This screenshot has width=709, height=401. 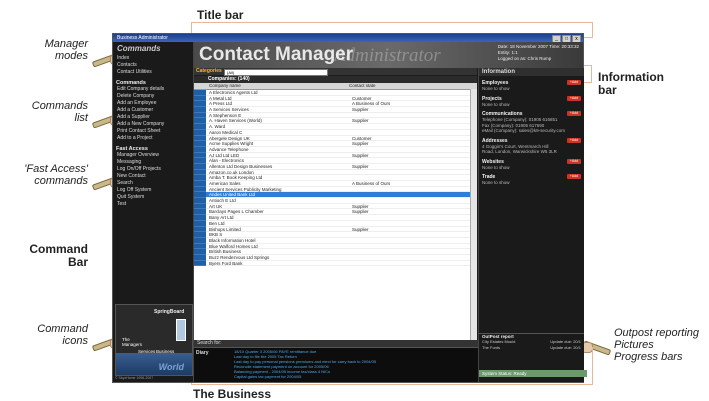 What do you see at coordinates (181, 330) in the screenshot?
I see `clipboard-icon` at bounding box center [181, 330].